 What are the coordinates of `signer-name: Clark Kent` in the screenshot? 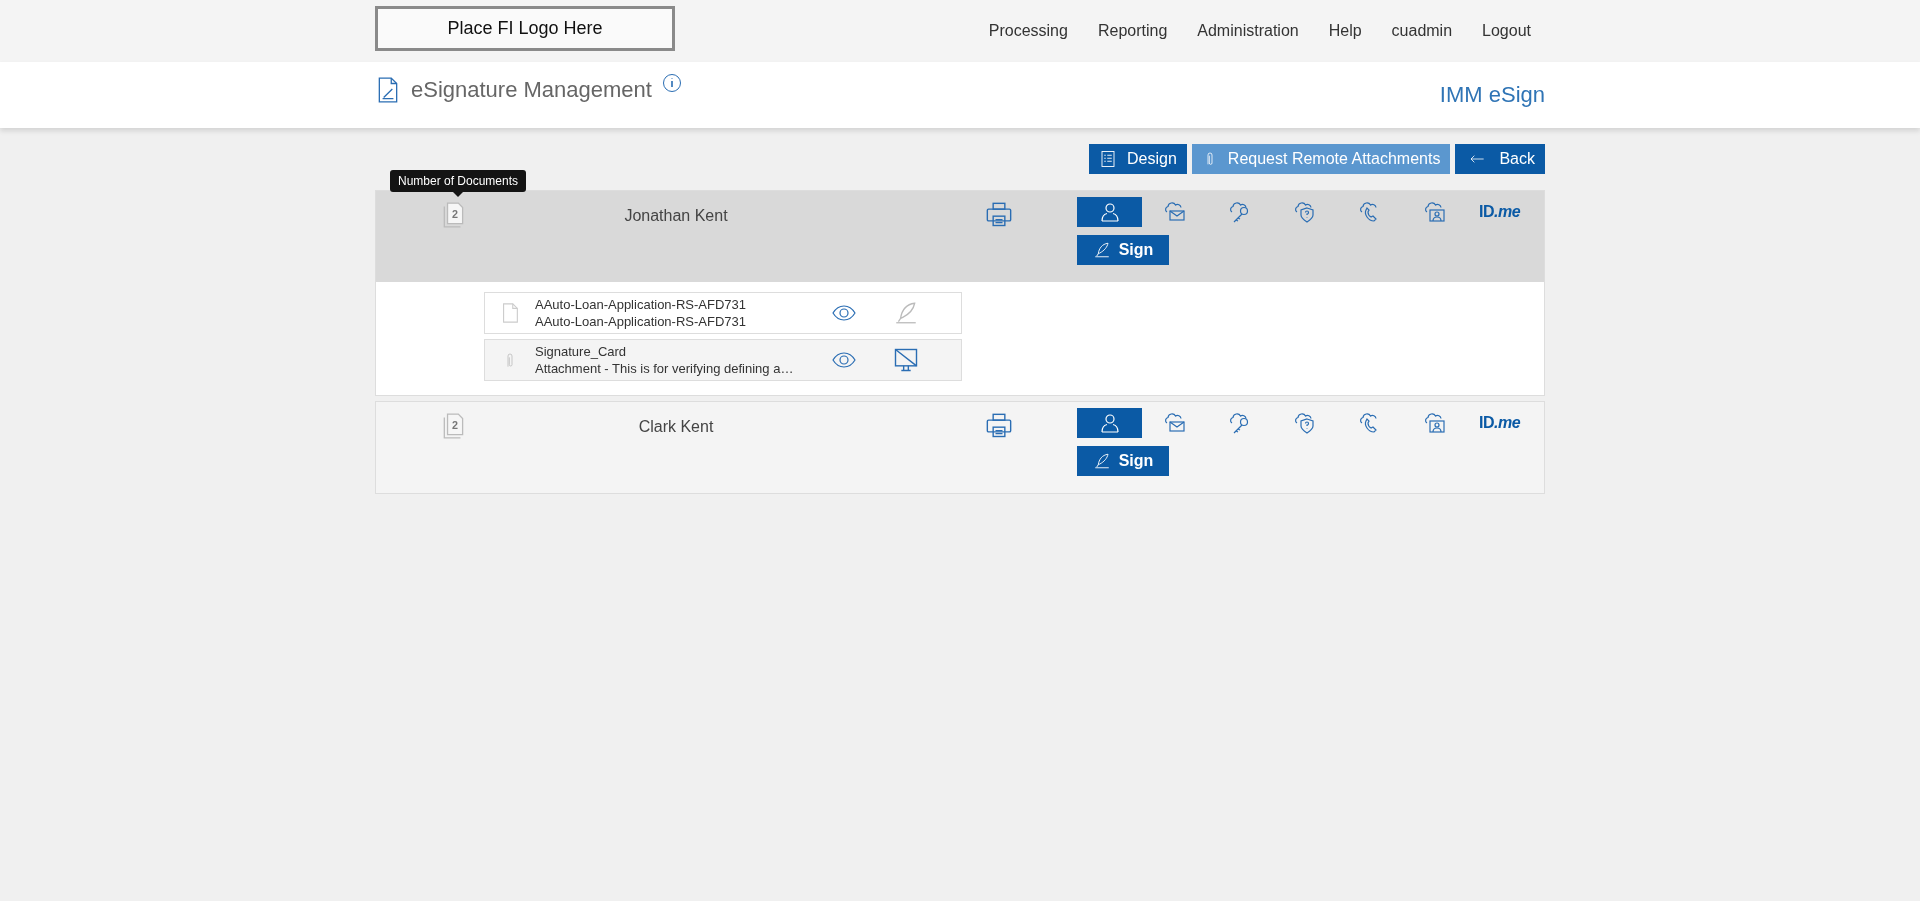 It's located at (676, 426).